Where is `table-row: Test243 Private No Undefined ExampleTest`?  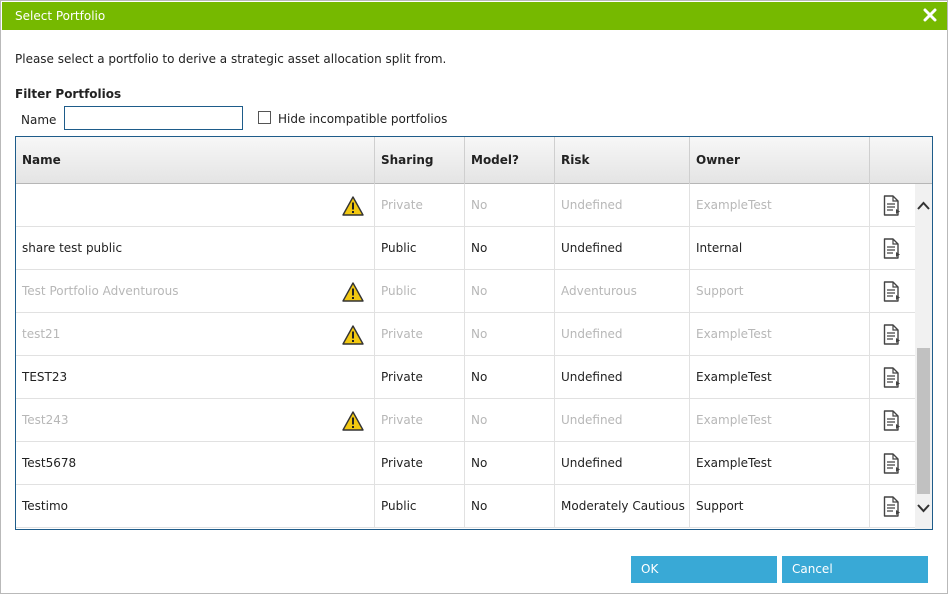
table-row: Test243 Private No Undefined ExampleTest is located at coordinates (465, 420).